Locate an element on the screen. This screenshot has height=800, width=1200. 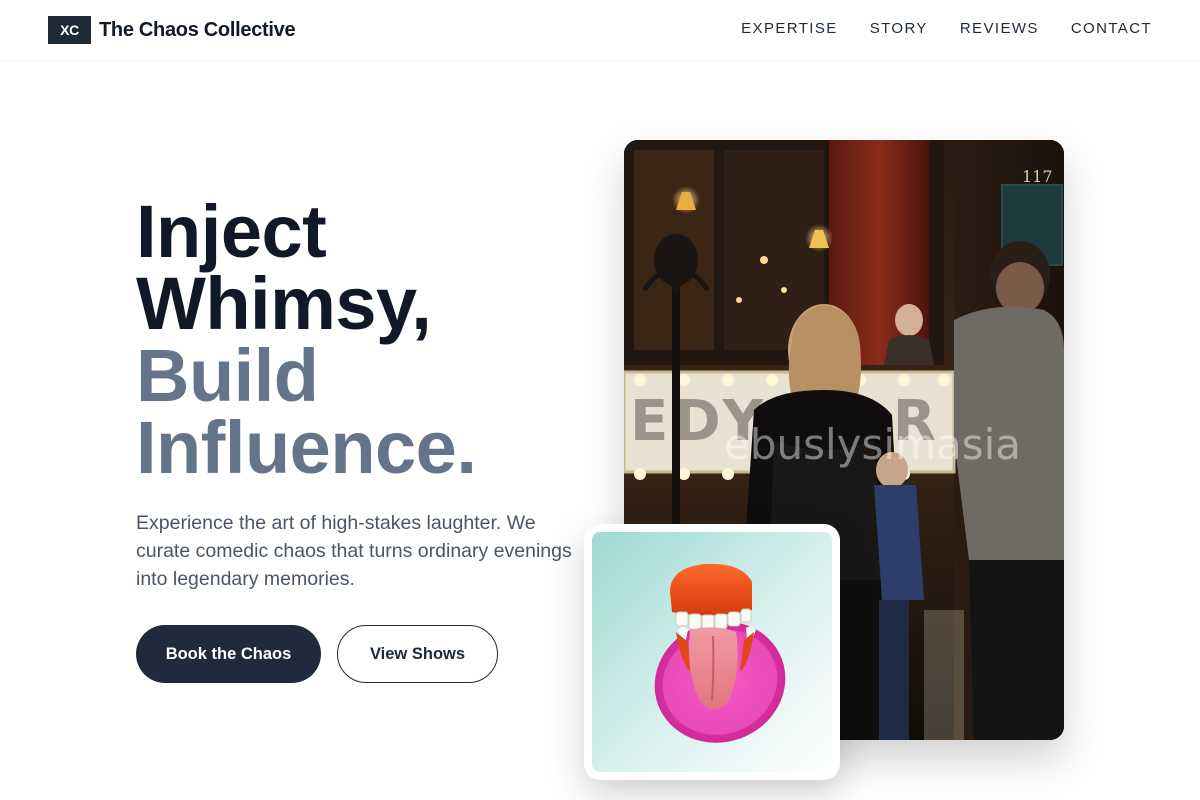
headline-line-2: Whimsy, is located at coordinates (284, 303).